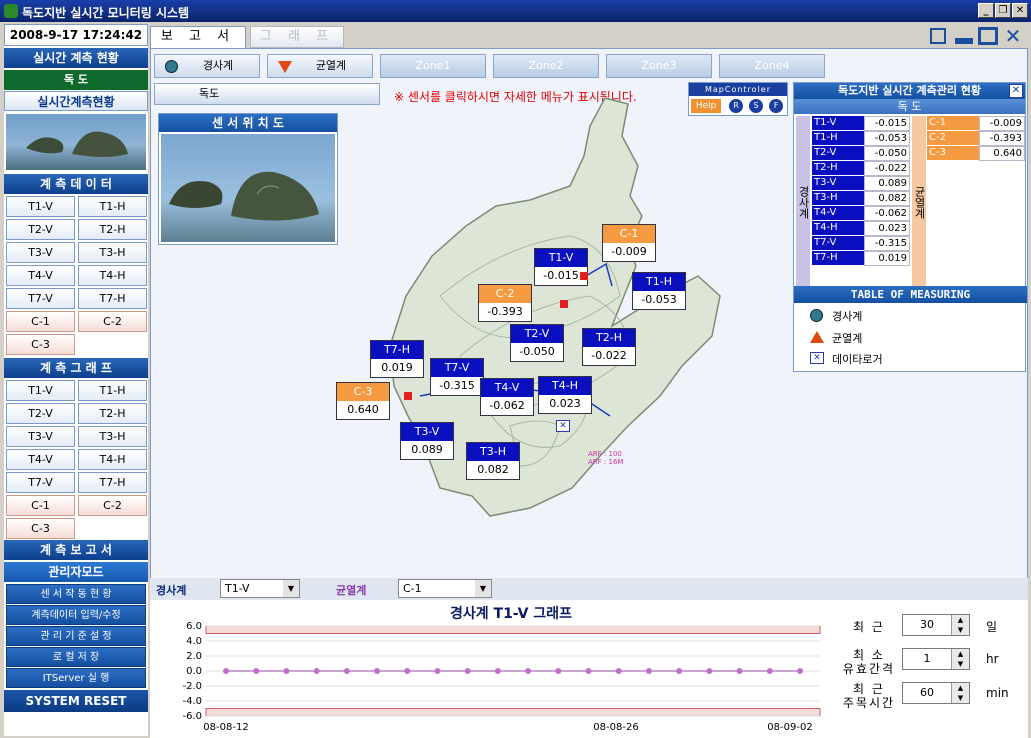 The width and height of the screenshot is (1031, 738). Describe the element at coordinates (40, 459) in the screenshot. I see `graph-t4-v-button: T4-V` at that location.